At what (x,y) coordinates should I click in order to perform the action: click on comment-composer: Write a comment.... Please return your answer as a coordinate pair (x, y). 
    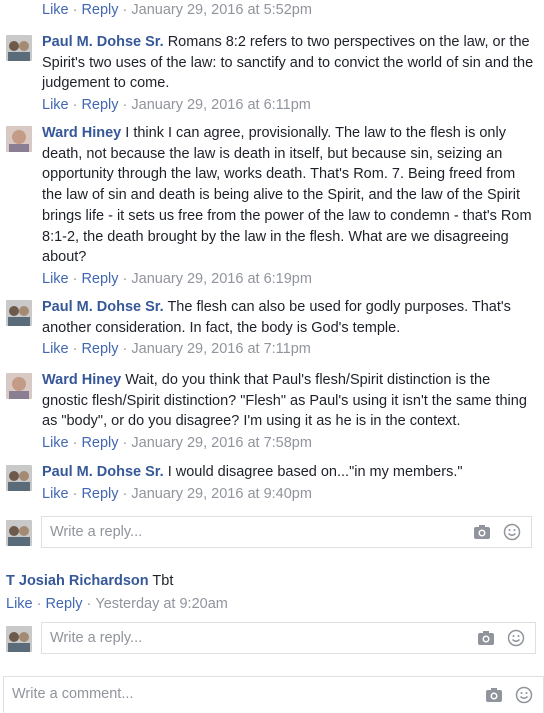
    Looking at the image, I should click on (273, 694).